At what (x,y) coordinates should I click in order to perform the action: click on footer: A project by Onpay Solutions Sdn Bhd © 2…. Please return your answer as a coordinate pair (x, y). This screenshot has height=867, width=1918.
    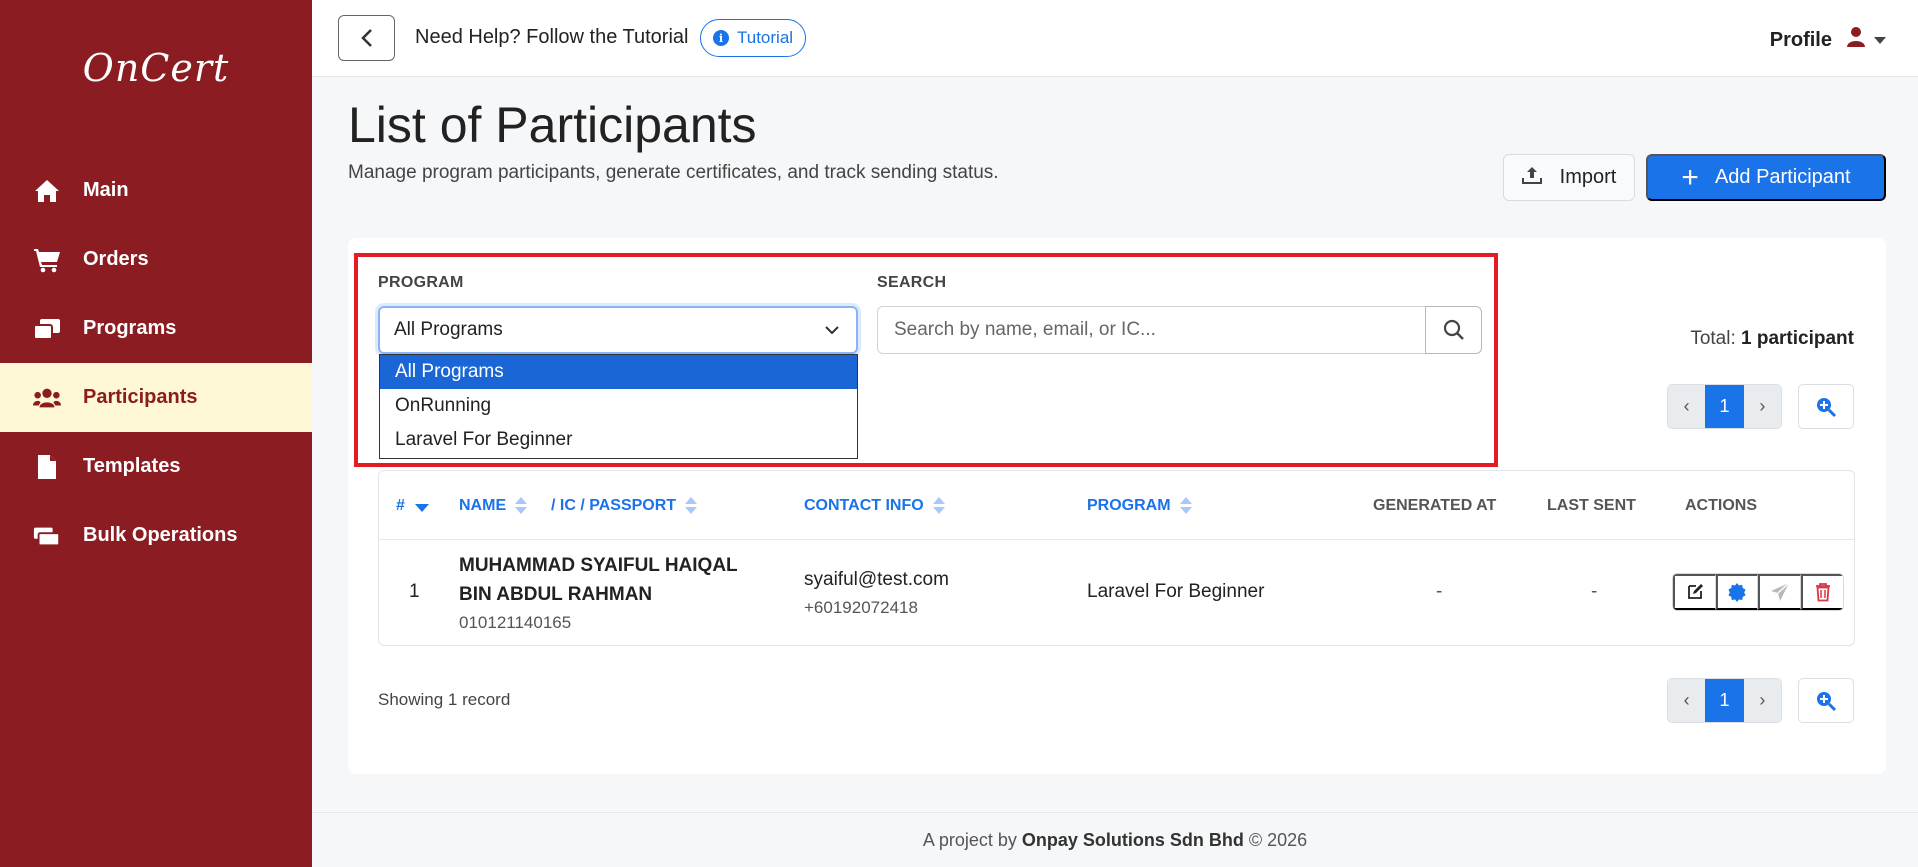
    Looking at the image, I should click on (1115, 839).